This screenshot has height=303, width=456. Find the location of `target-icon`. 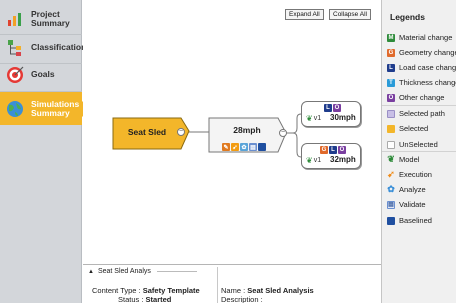

target-icon is located at coordinates (15, 75).